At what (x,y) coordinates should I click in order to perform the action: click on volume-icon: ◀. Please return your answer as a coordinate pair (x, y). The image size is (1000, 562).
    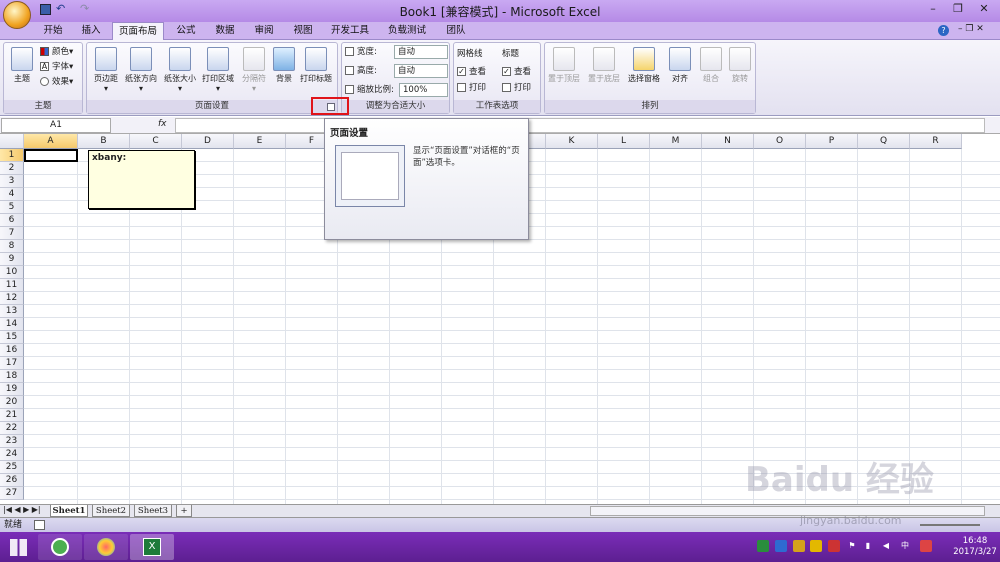
    Looking at the image, I should click on (886, 546).